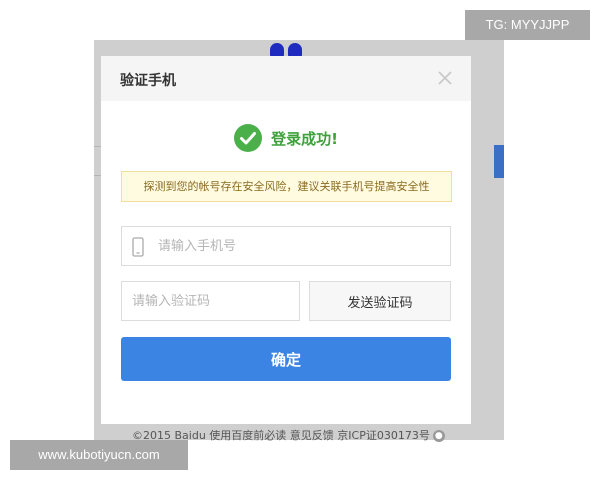 This screenshot has height=480, width=600. What do you see at coordinates (527, 25) in the screenshot?
I see `watermark-top: TG: MYYJJPP` at bounding box center [527, 25].